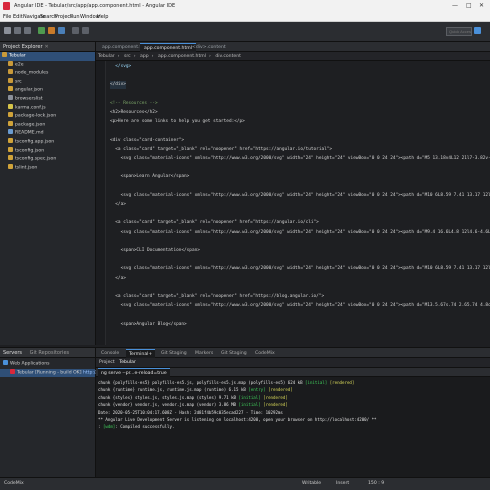  What do you see at coordinates (121, 66) in the screenshot?
I see `code-line: </svg>` at bounding box center [121, 66].